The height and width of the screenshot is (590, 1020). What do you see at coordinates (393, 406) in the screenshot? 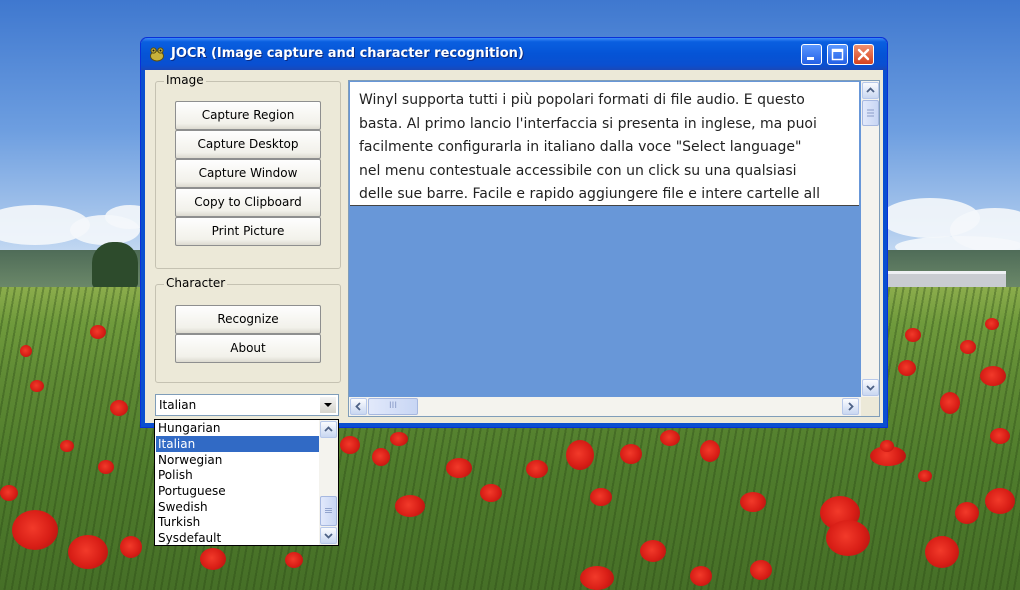
I see `horizontal-scroll-thumb: III` at bounding box center [393, 406].